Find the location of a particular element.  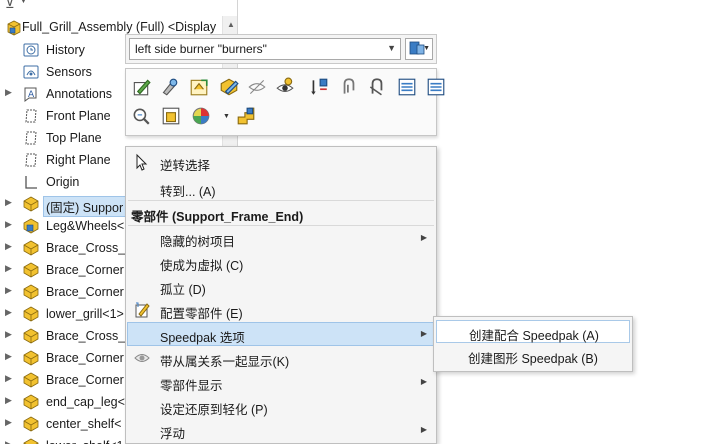

filter-icon: ⊻ is located at coordinates (10, 6).